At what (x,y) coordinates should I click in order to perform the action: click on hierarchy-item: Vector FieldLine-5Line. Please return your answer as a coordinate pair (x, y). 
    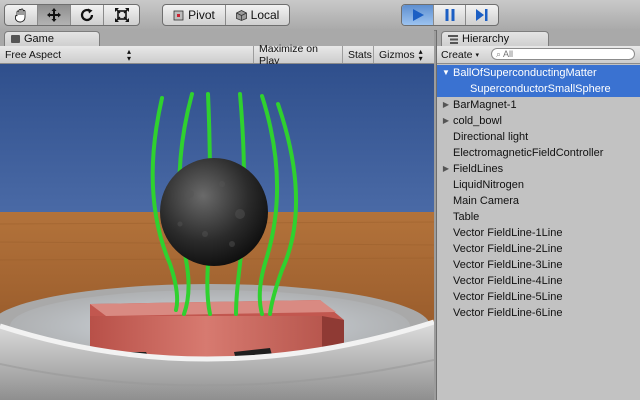
    Looking at the image, I should click on (538, 297).